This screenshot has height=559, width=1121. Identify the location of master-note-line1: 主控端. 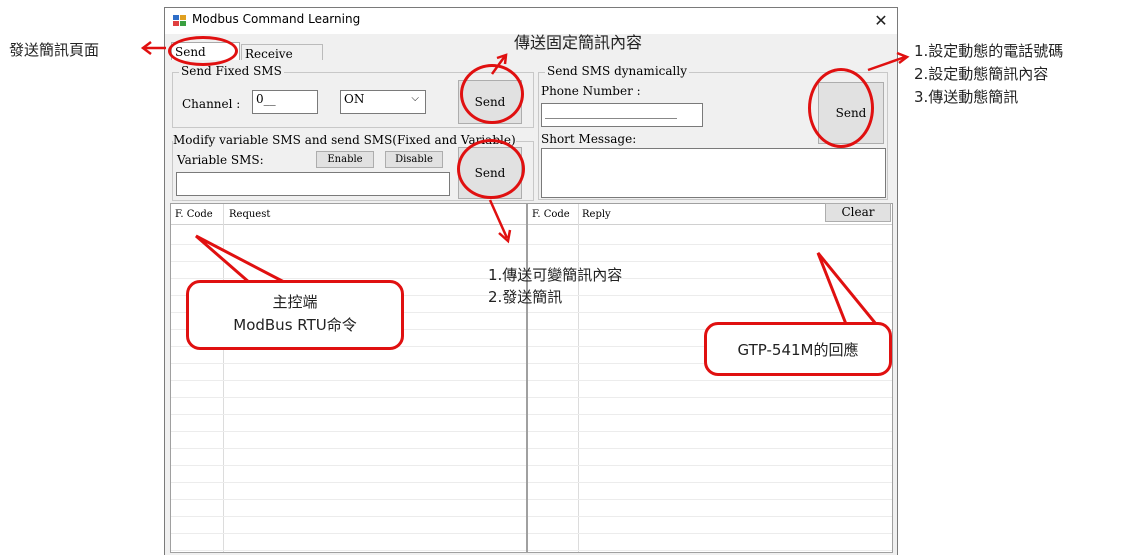
(295, 302).